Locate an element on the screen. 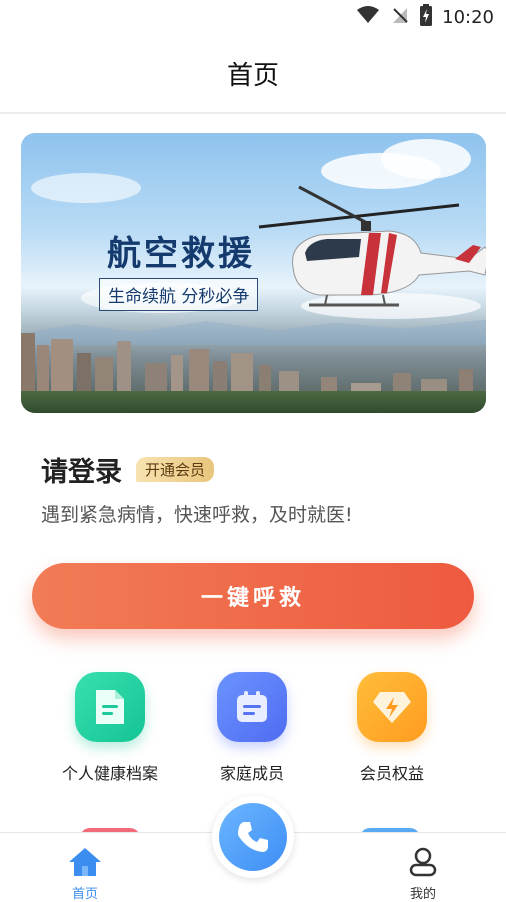 The height and width of the screenshot is (902, 506). quick-action-label: 家庭成员 is located at coordinates (251, 773).